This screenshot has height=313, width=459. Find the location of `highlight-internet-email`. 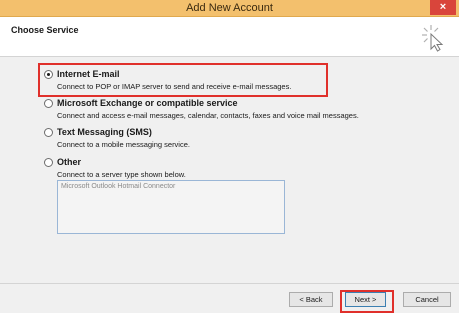

highlight-internet-email is located at coordinates (183, 80).